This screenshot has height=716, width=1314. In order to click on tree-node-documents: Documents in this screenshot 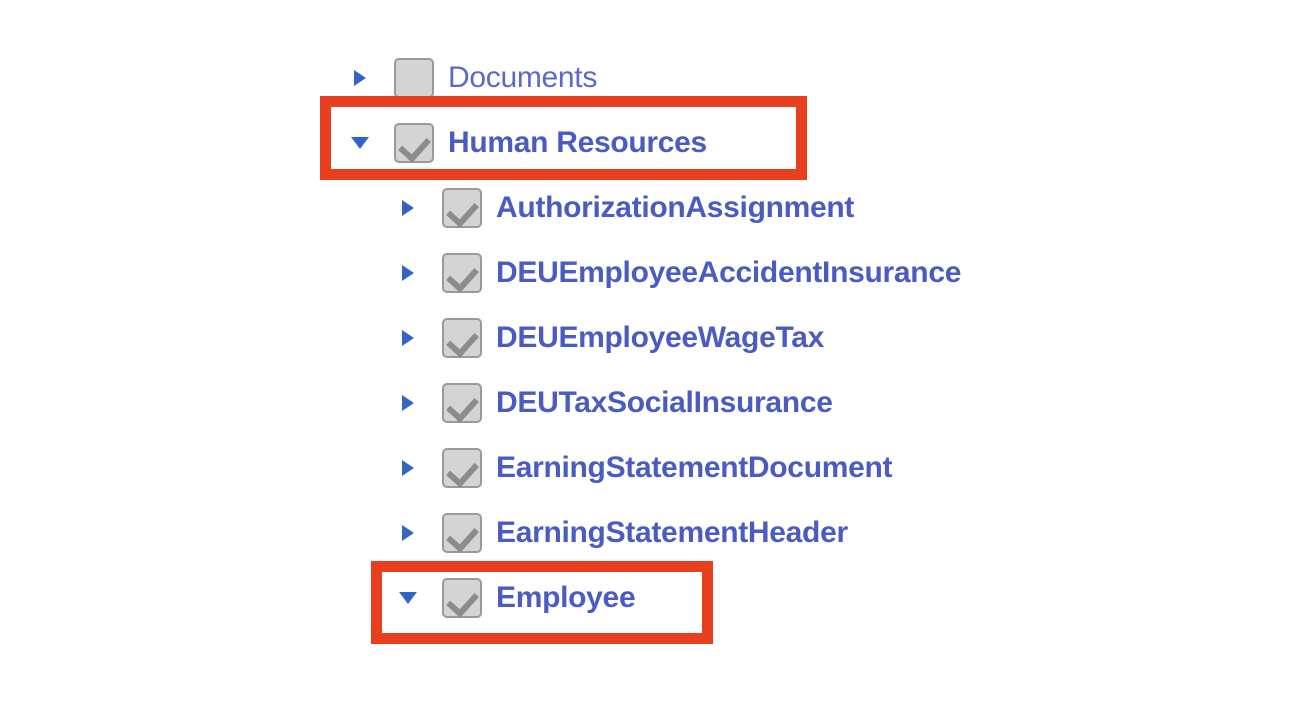, I will do `click(472, 78)`.